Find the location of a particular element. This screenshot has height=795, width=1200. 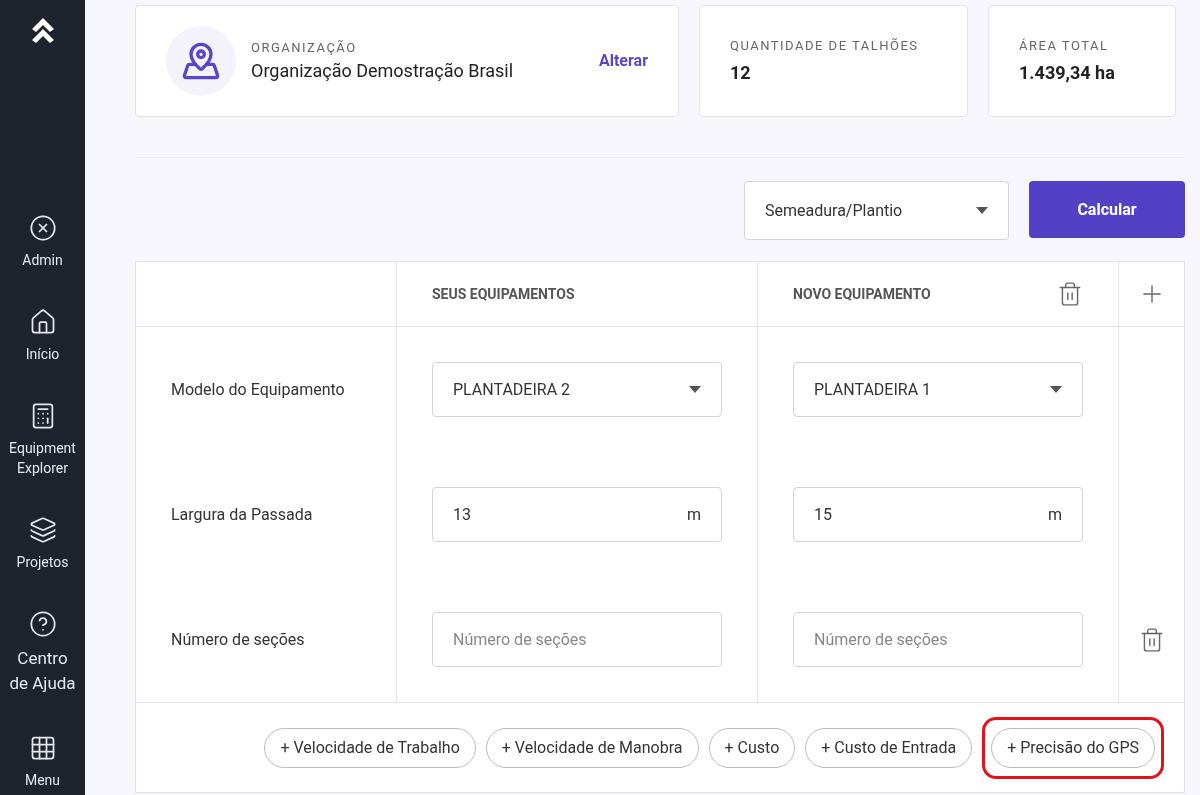

stat-value: 1.439,34 ha is located at coordinates (1067, 72).